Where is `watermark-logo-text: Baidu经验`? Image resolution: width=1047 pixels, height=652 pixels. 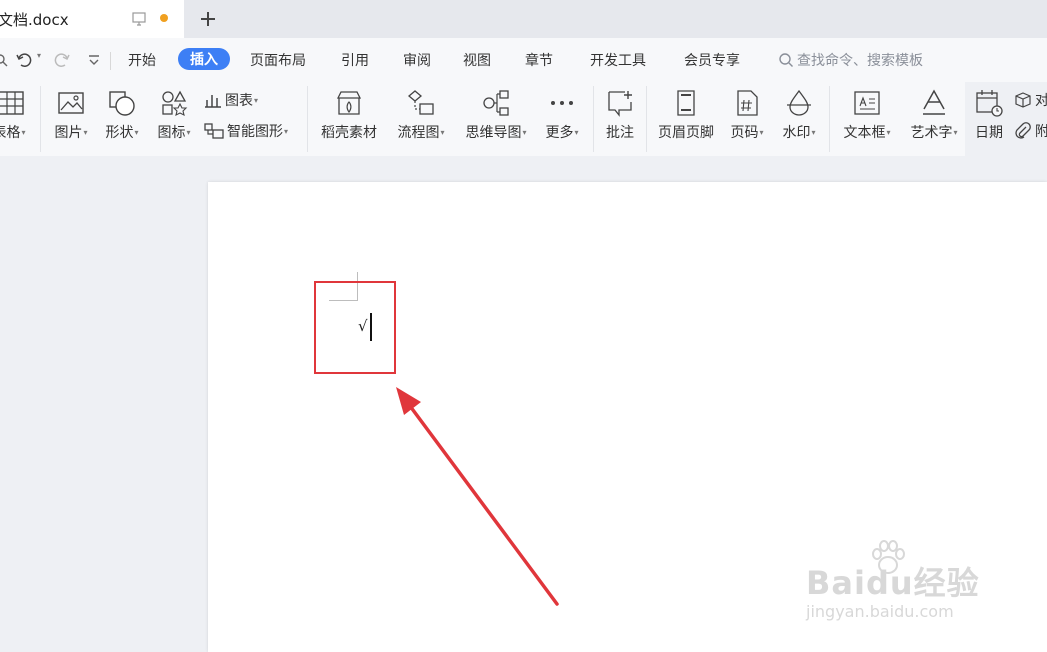
watermark-logo-text: Baidu经验 is located at coordinates (893, 583).